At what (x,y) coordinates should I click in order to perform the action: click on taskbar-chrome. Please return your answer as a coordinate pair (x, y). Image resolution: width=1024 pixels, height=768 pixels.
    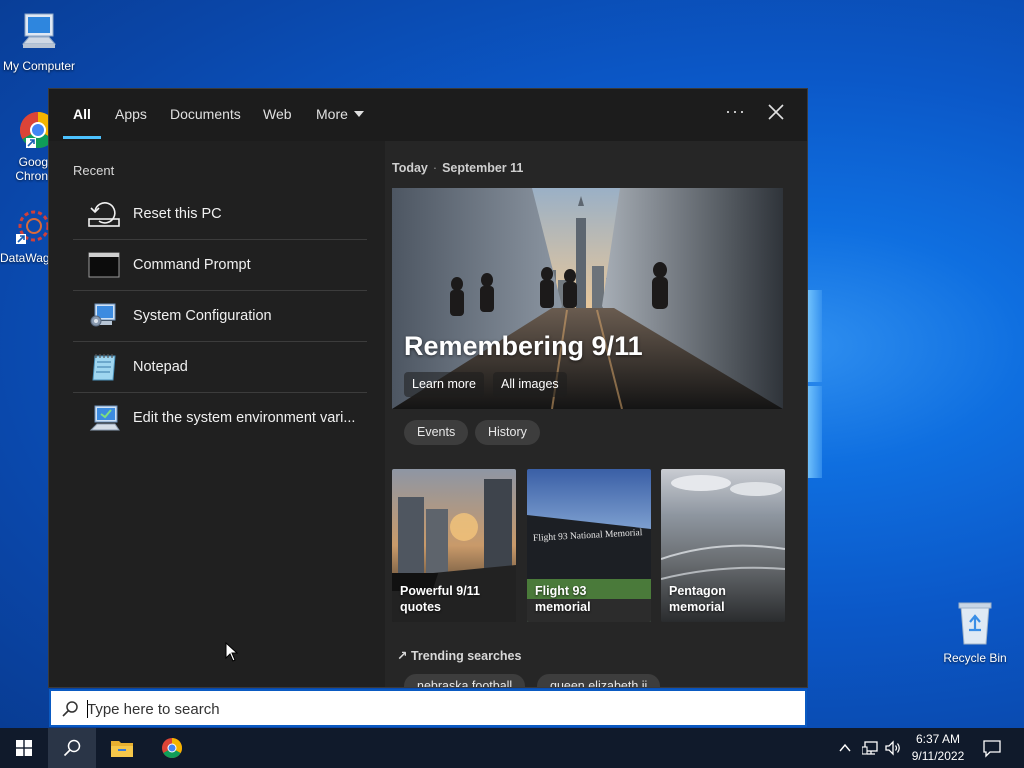
    Looking at the image, I should click on (172, 748).